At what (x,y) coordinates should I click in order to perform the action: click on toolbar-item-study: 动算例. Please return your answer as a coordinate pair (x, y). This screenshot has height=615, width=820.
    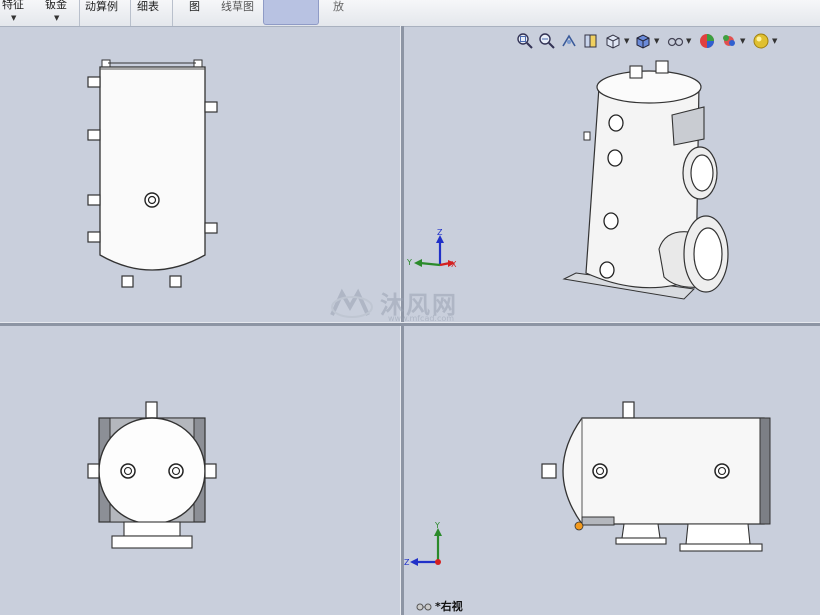
    Looking at the image, I should click on (101, 7).